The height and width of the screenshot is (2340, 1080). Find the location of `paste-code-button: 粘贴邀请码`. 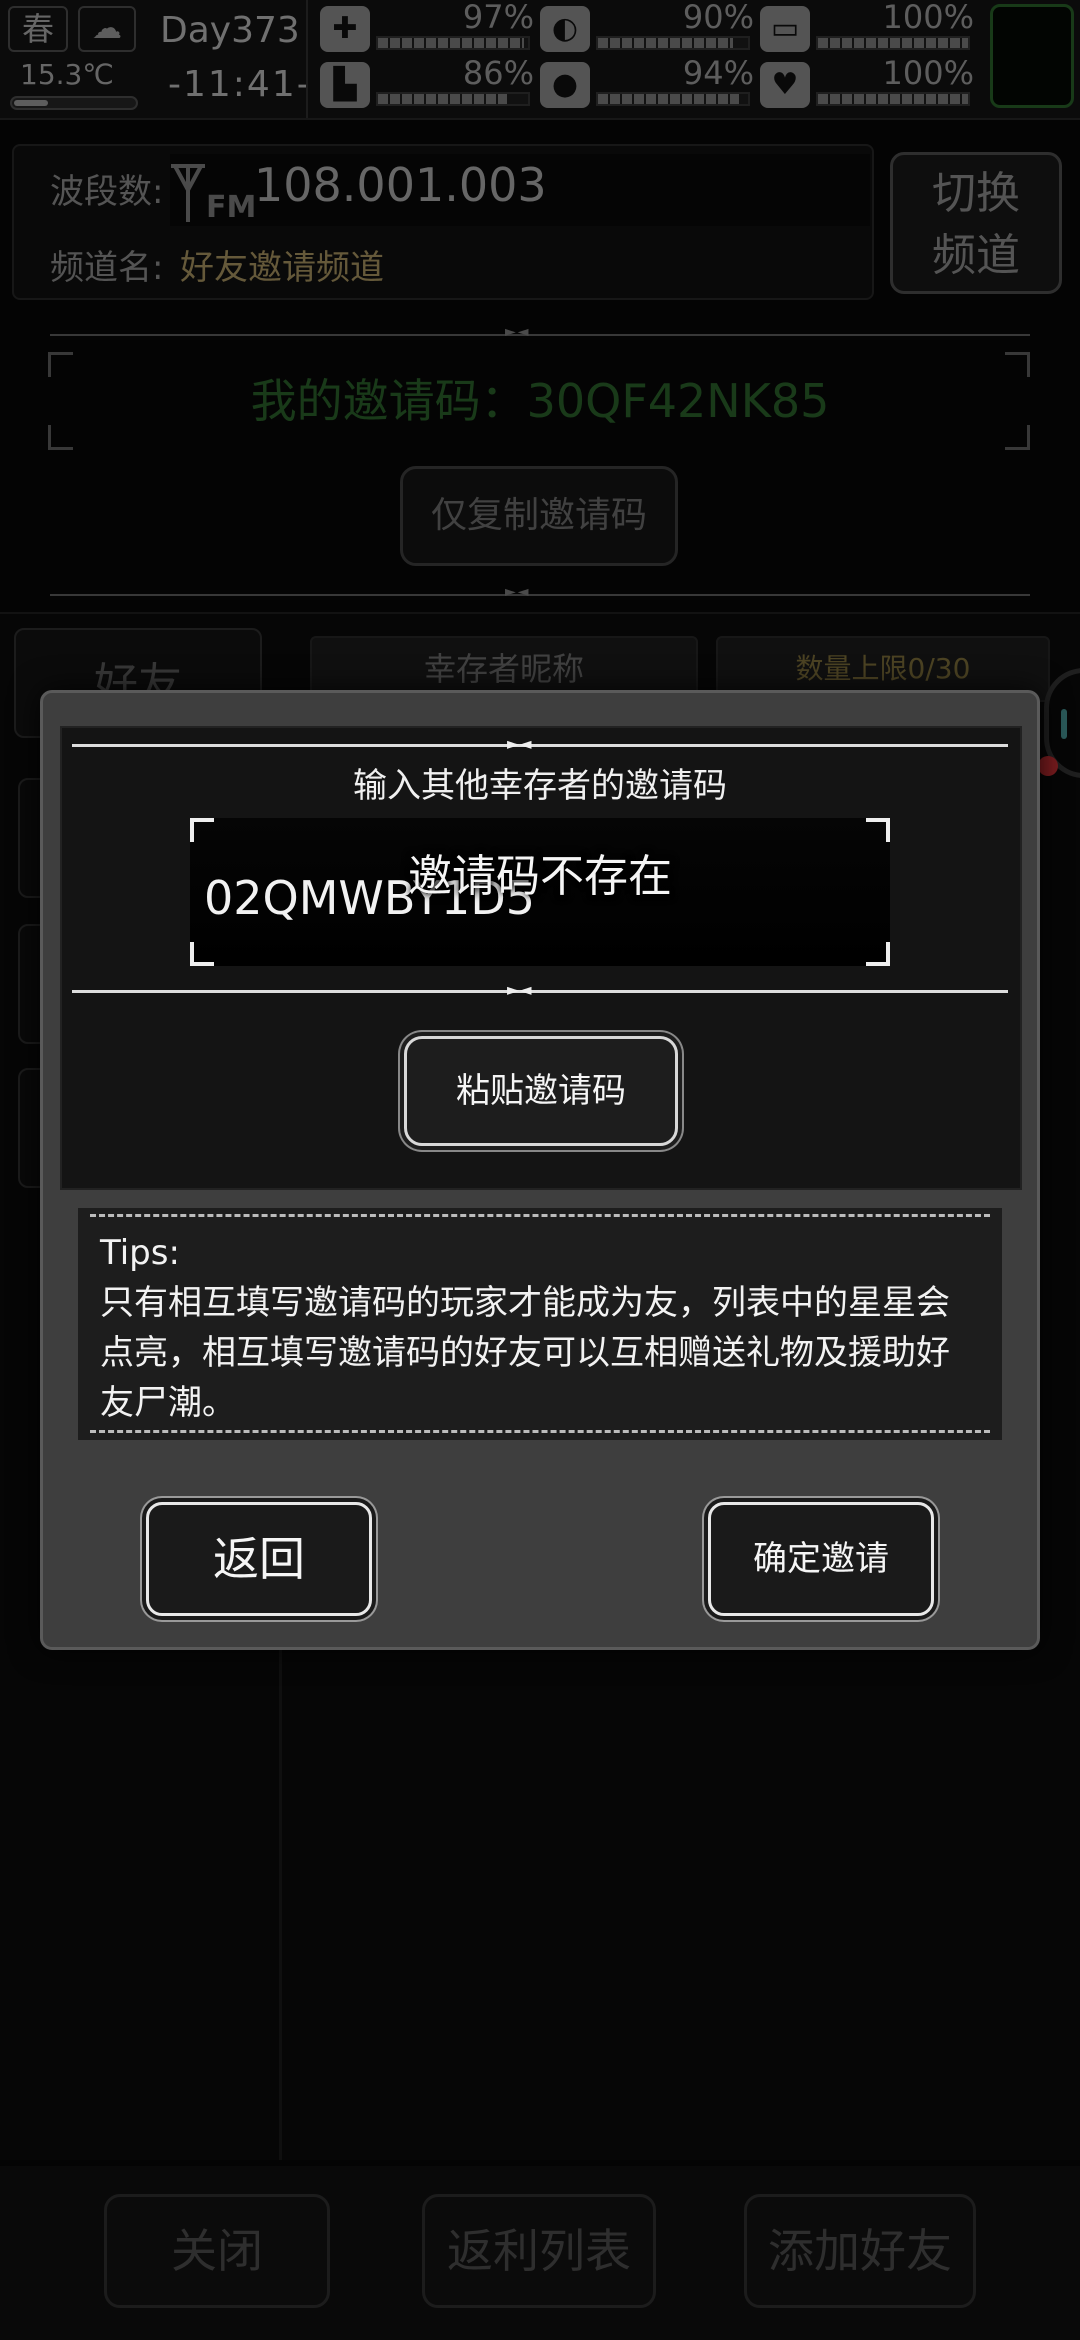

paste-code-button: 粘贴邀请码 is located at coordinates (541, 1091).